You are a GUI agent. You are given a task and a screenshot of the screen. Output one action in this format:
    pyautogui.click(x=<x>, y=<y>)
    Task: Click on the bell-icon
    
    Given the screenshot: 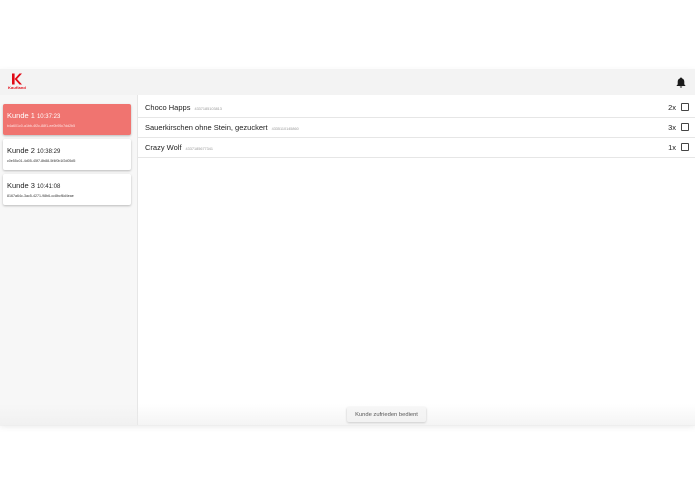 What is the action you would take?
    pyautogui.click(x=681, y=82)
    